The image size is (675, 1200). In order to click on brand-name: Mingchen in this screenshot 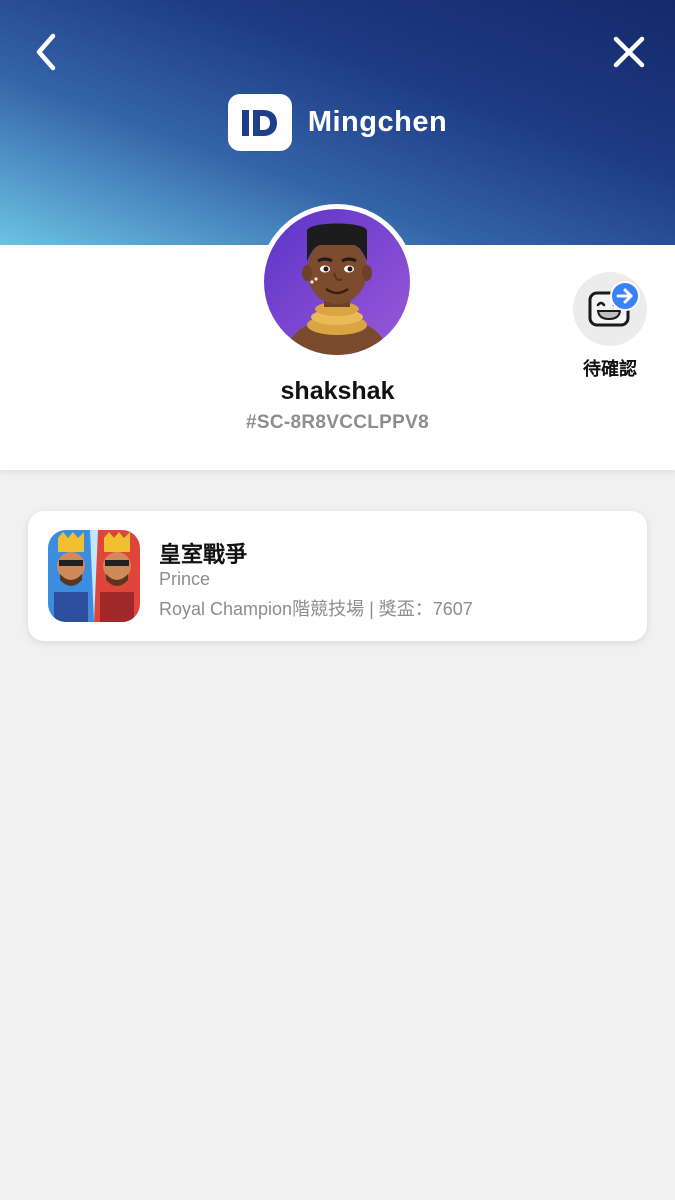, I will do `click(377, 122)`.